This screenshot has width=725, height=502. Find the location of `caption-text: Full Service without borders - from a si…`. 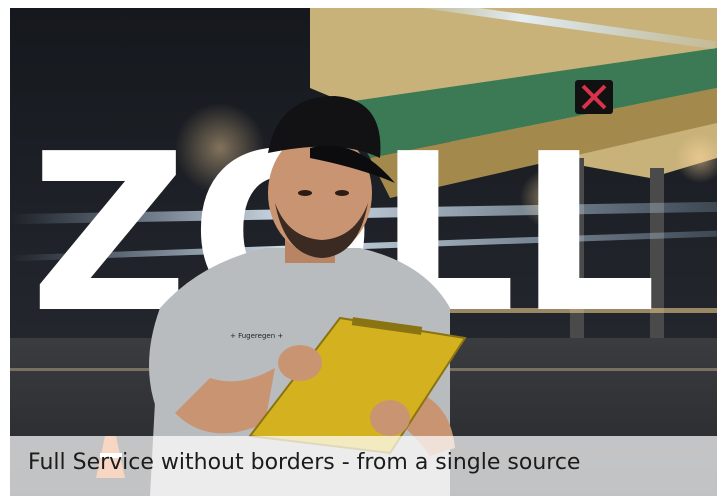

caption-text: Full Service without borders - from a si… is located at coordinates (304, 462).